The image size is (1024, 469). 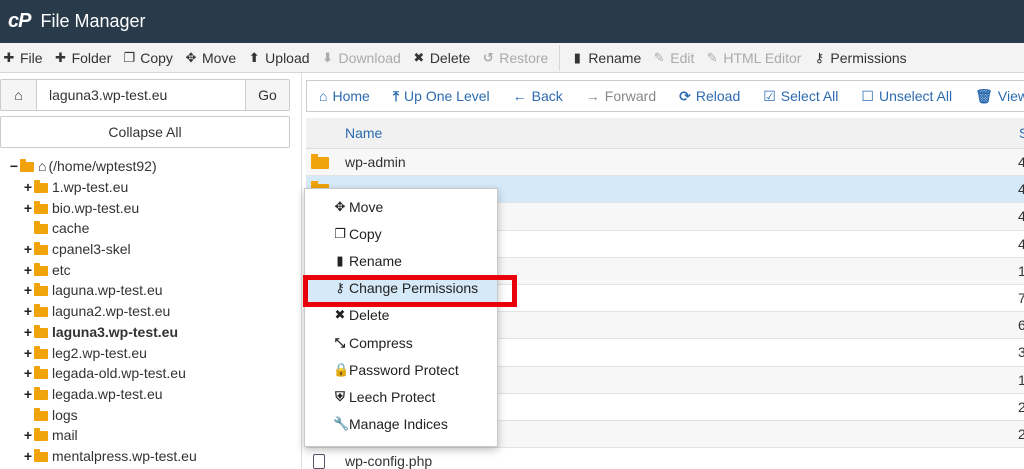 What do you see at coordinates (27, 57) in the screenshot?
I see `new-file-button: ✚ File` at bounding box center [27, 57].